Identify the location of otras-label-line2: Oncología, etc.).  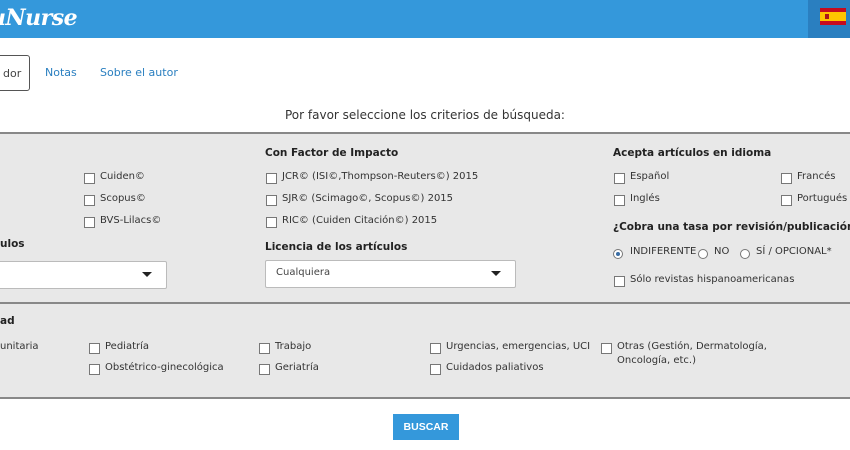
(656, 360).